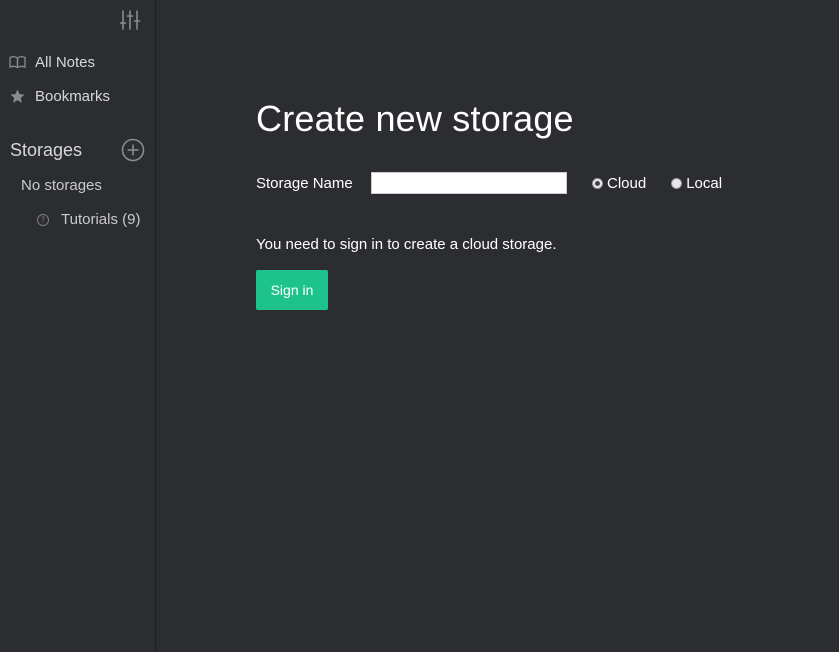 This screenshot has height=652, width=839. I want to click on storage-name-input, so click(469, 183).